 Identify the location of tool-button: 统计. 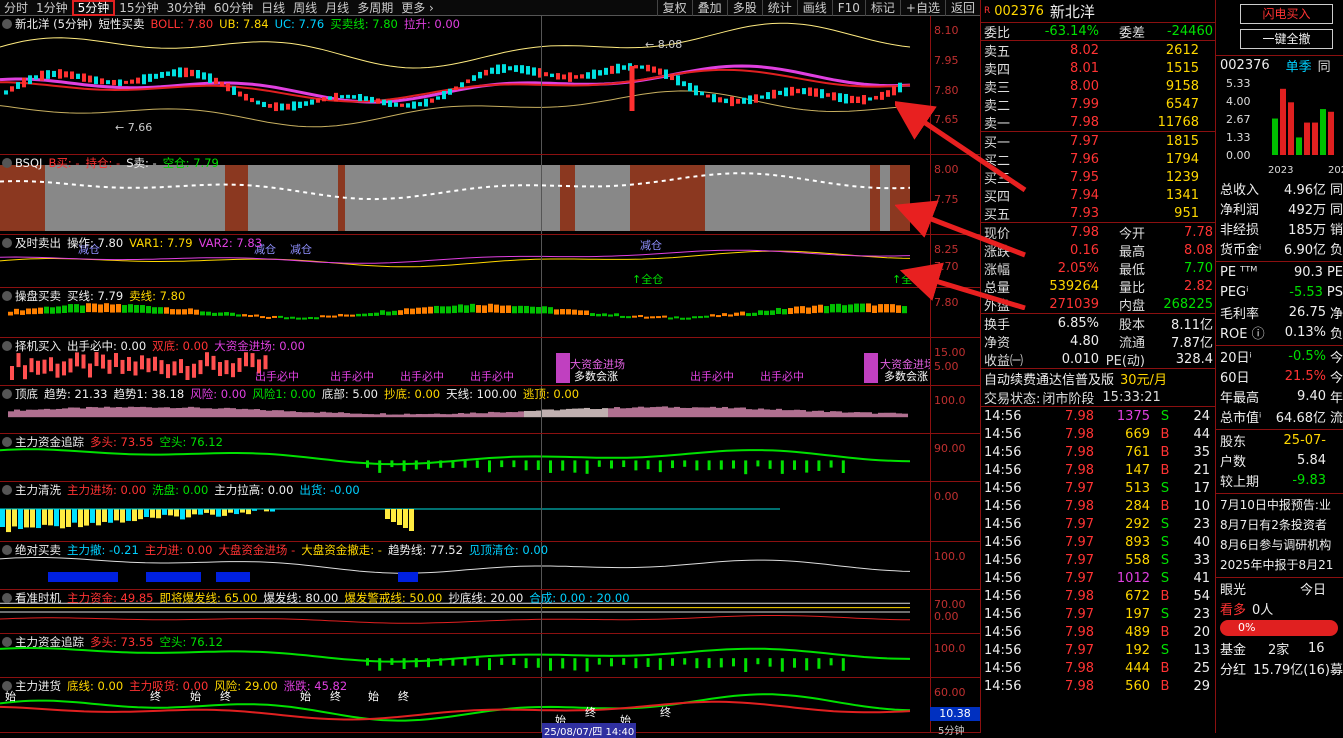
(779, 8).